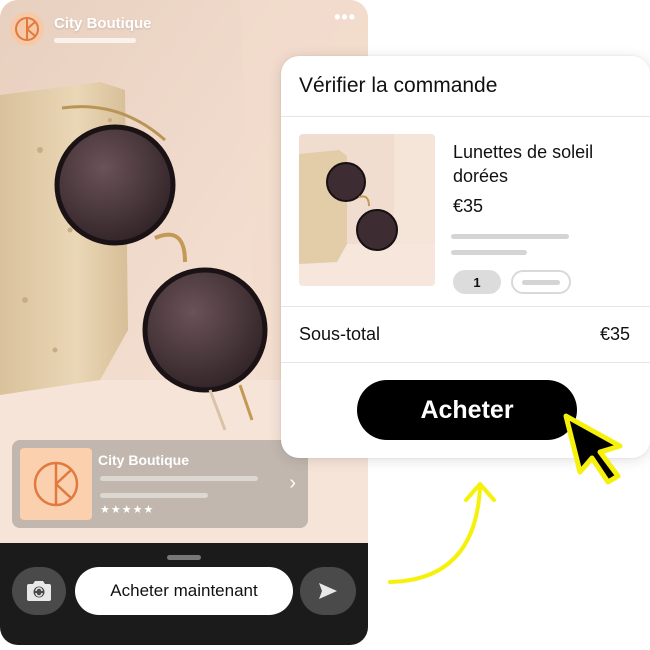  I want to click on buy-now-button: Acheter maintenant, so click(184, 591).